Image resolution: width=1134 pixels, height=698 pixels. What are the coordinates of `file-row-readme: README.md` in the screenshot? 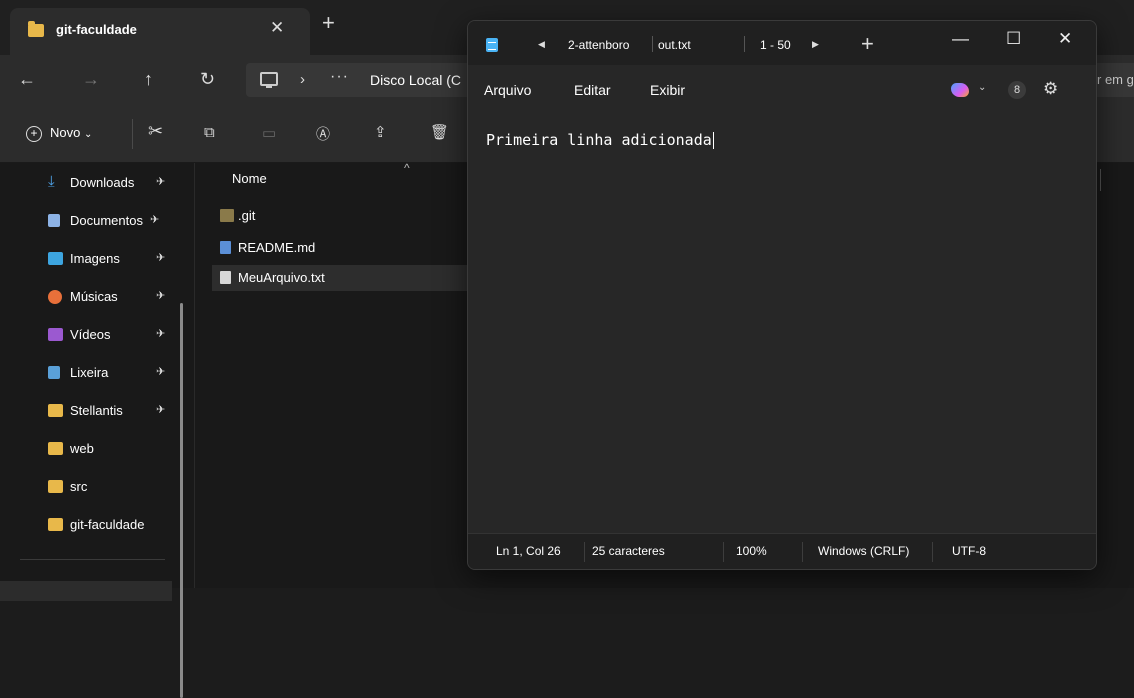 It's located at (357, 248).